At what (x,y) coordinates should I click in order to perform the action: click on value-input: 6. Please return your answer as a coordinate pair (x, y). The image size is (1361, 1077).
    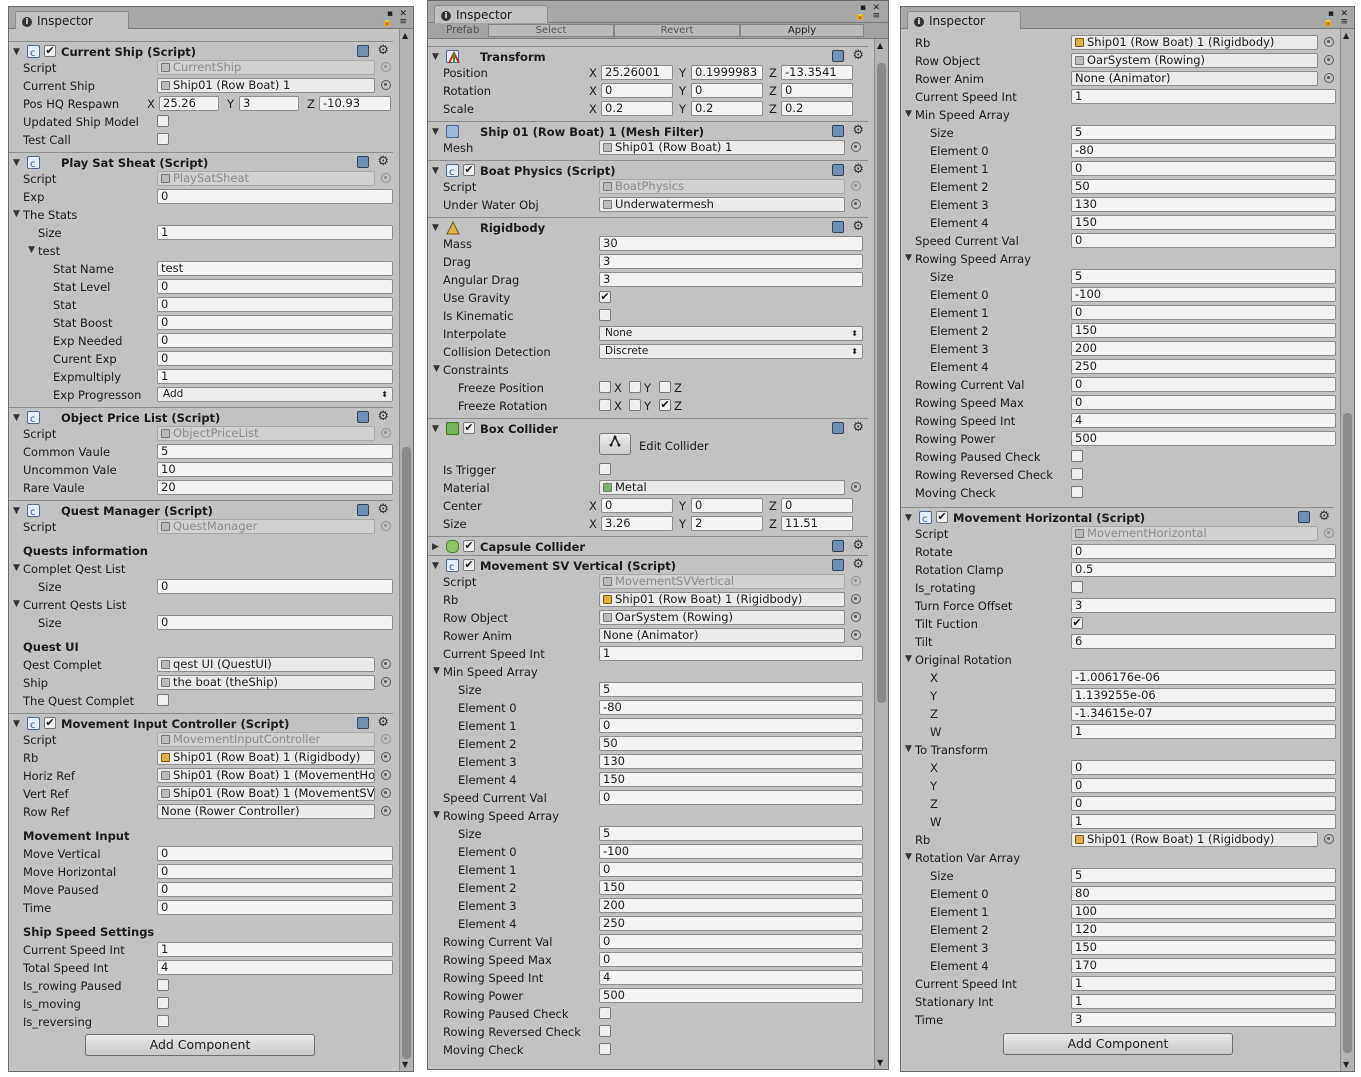
    Looking at the image, I should click on (1203, 641).